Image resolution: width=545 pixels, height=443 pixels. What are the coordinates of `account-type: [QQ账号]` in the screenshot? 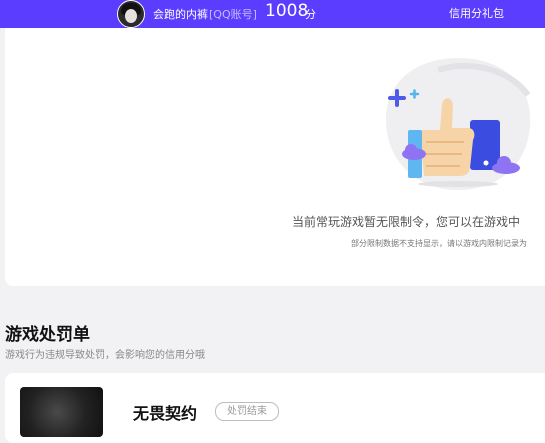 It's located at (233, 14).